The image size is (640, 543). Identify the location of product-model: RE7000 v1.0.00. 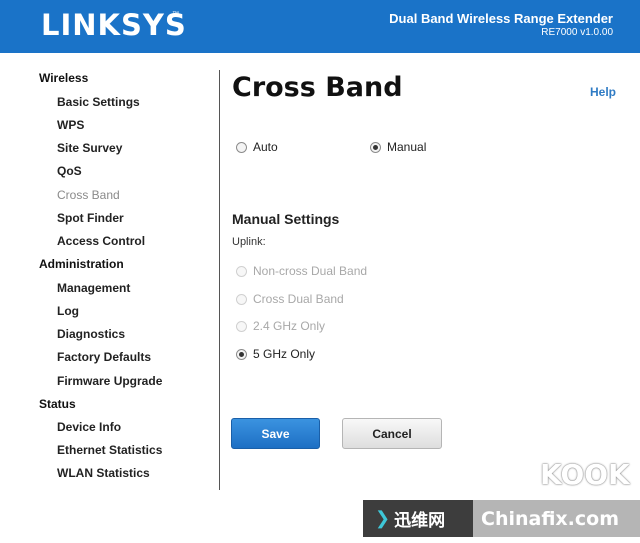
(577, 32).